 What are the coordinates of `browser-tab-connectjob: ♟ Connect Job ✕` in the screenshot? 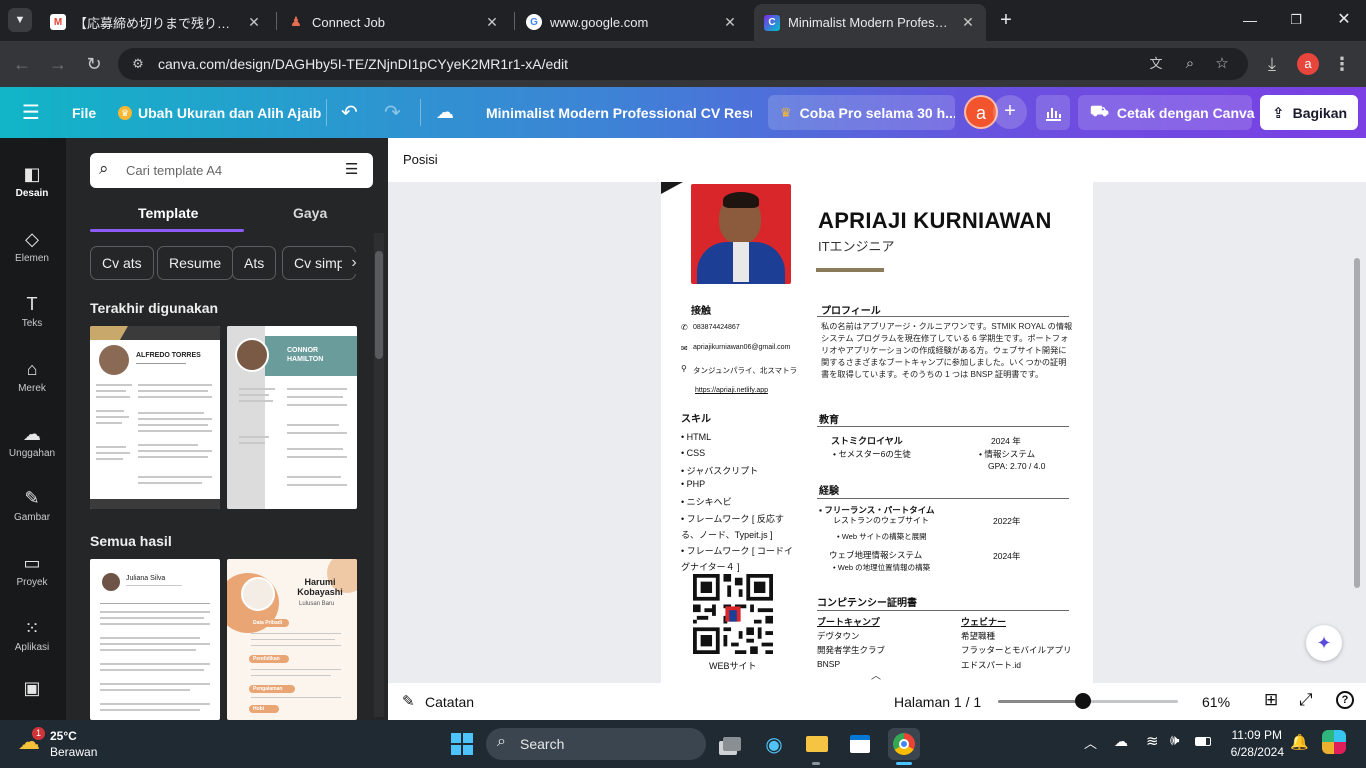 It's located at (394, 22).